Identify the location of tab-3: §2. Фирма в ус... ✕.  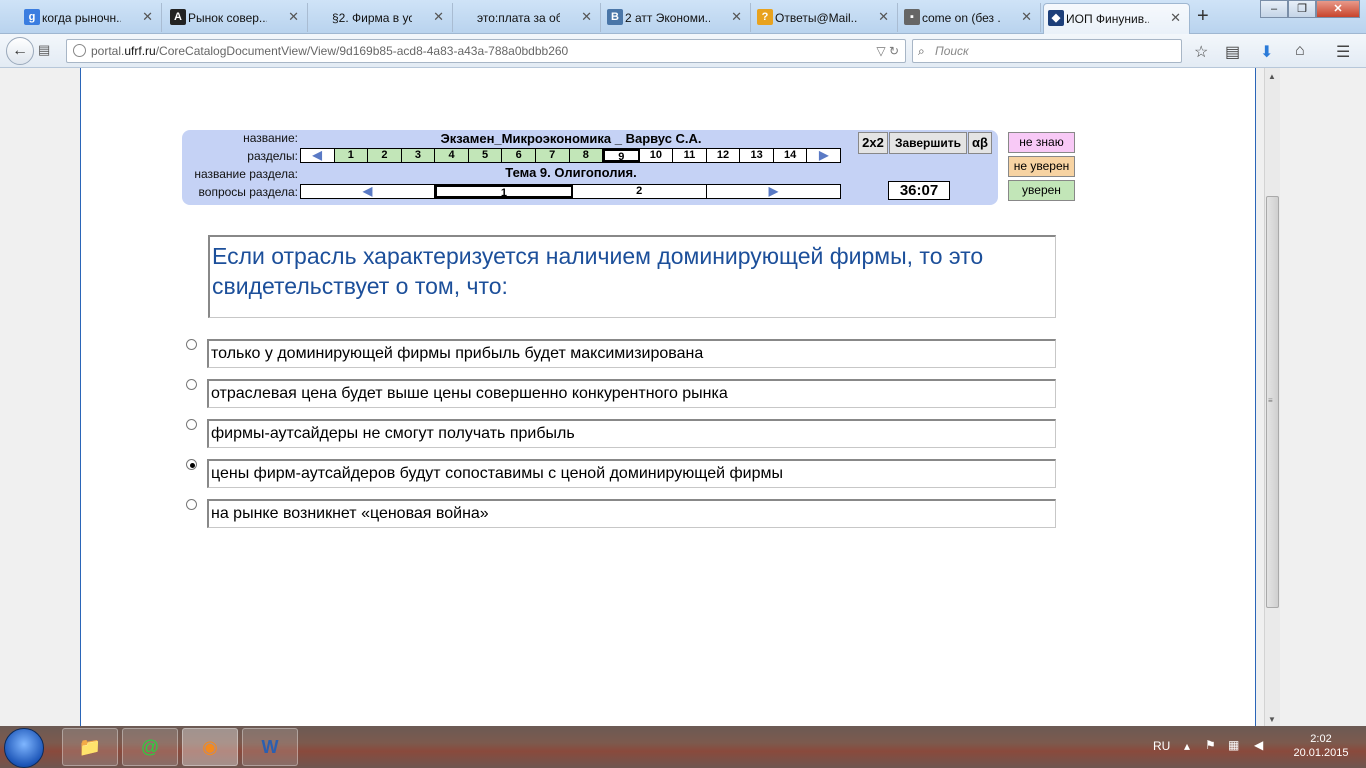
(381, 17).